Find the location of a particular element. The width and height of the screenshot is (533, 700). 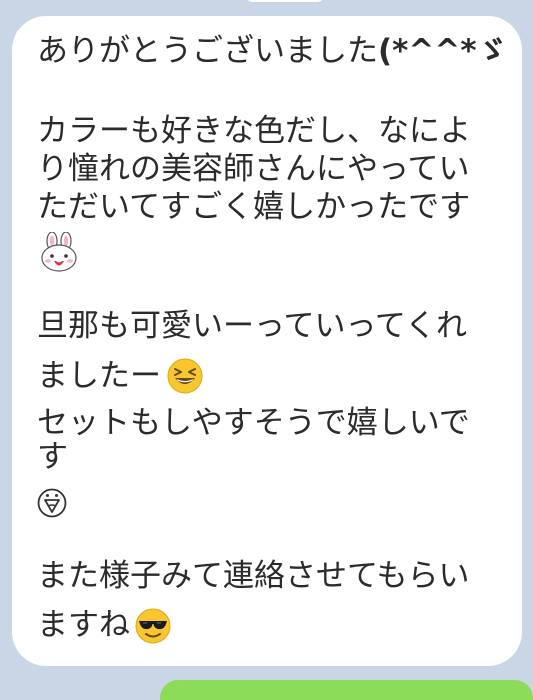

message-line: す is located at coordinates (52, 457).